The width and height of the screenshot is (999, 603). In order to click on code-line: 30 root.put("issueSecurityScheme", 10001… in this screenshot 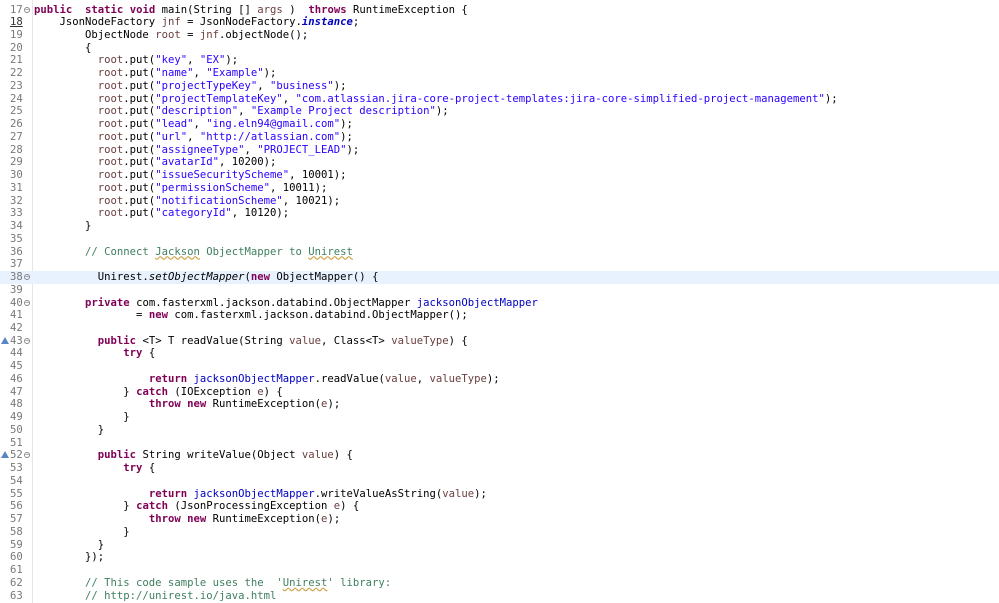, I will do `click(499, 175)`.